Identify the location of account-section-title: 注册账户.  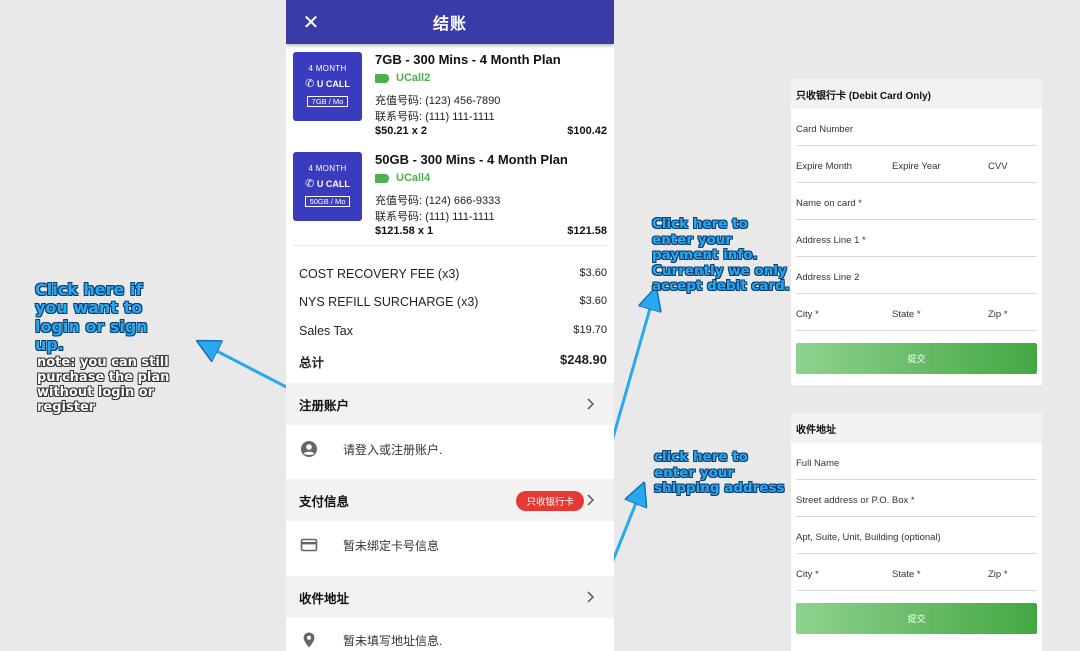
(324, 405).